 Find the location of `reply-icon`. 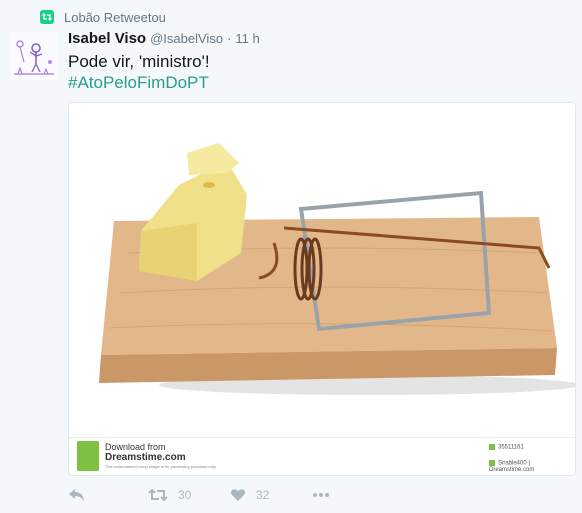

reply-icon is located at coordinates (76, 495).